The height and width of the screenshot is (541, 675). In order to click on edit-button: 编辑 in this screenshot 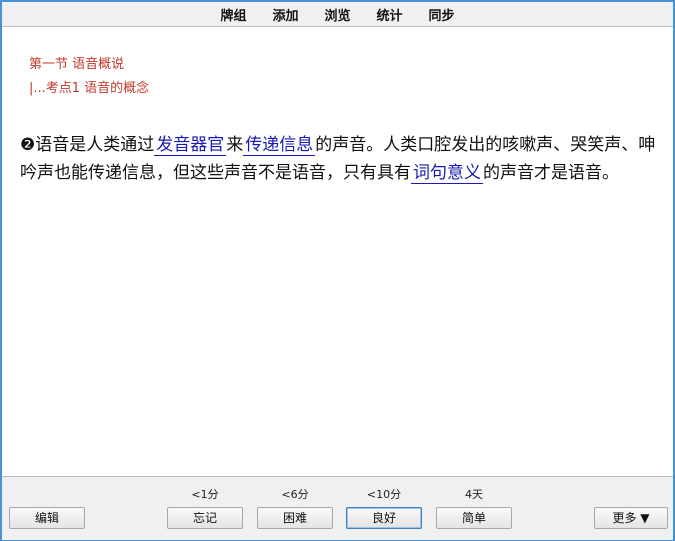, I will do `click(47, 518)`.